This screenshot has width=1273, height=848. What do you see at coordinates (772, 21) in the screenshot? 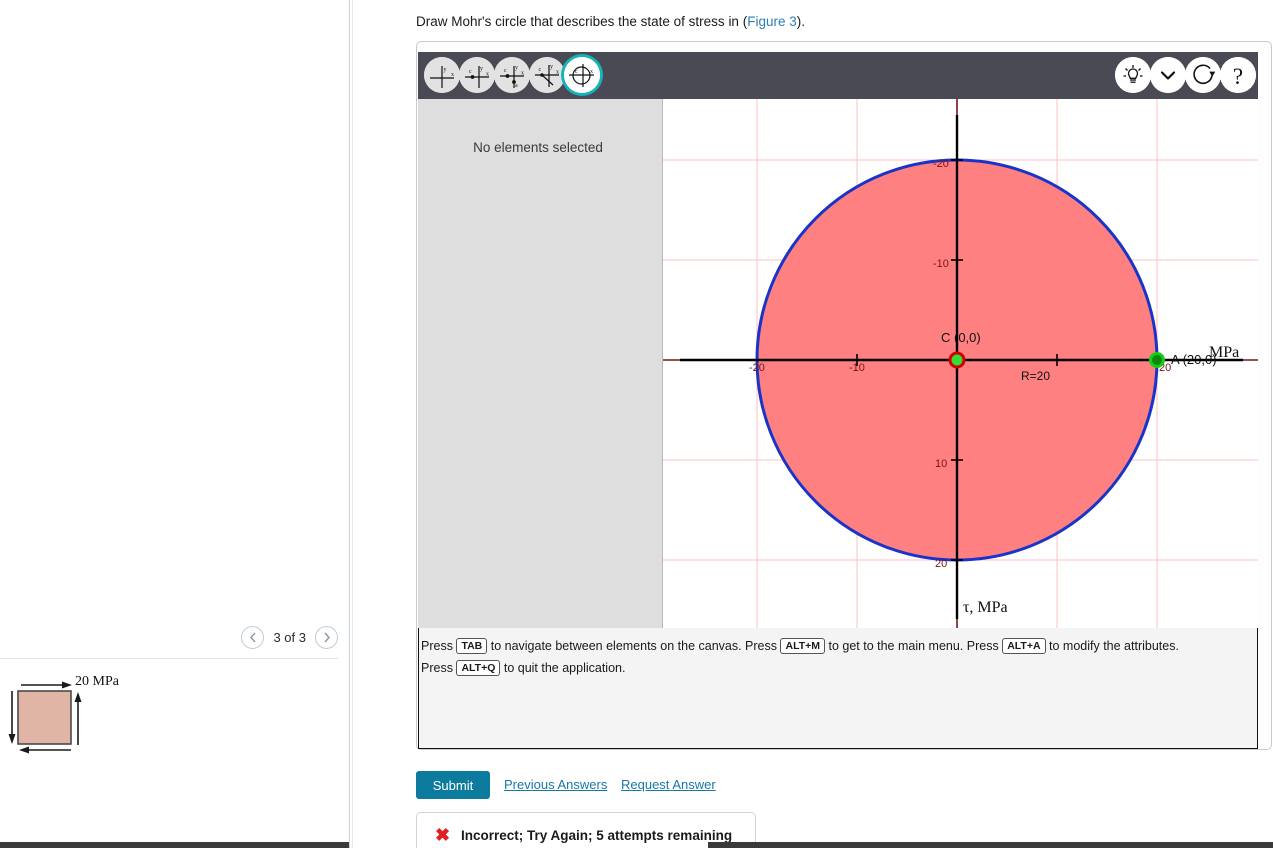
I see `figure-link: Figure 3` at bounding box center [772, 21].